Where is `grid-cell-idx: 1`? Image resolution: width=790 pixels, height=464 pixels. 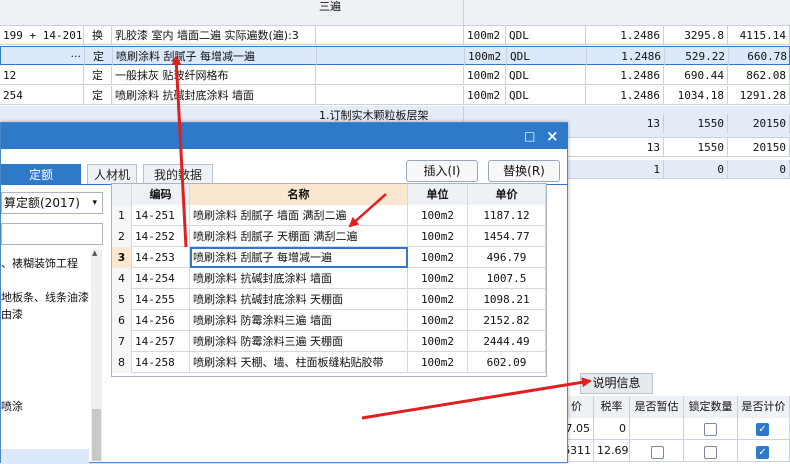 grid-cell-idx: 1 is located at coordinates (122, 215).